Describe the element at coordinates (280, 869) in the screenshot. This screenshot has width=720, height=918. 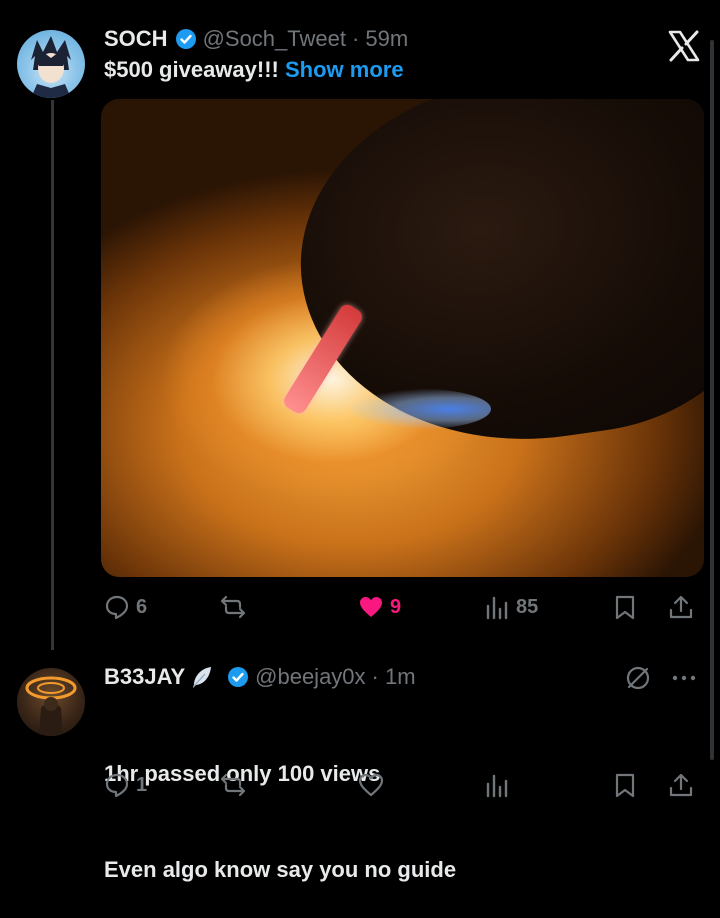
I see `reply-line-2: Even algo know say you no guide` at that location.